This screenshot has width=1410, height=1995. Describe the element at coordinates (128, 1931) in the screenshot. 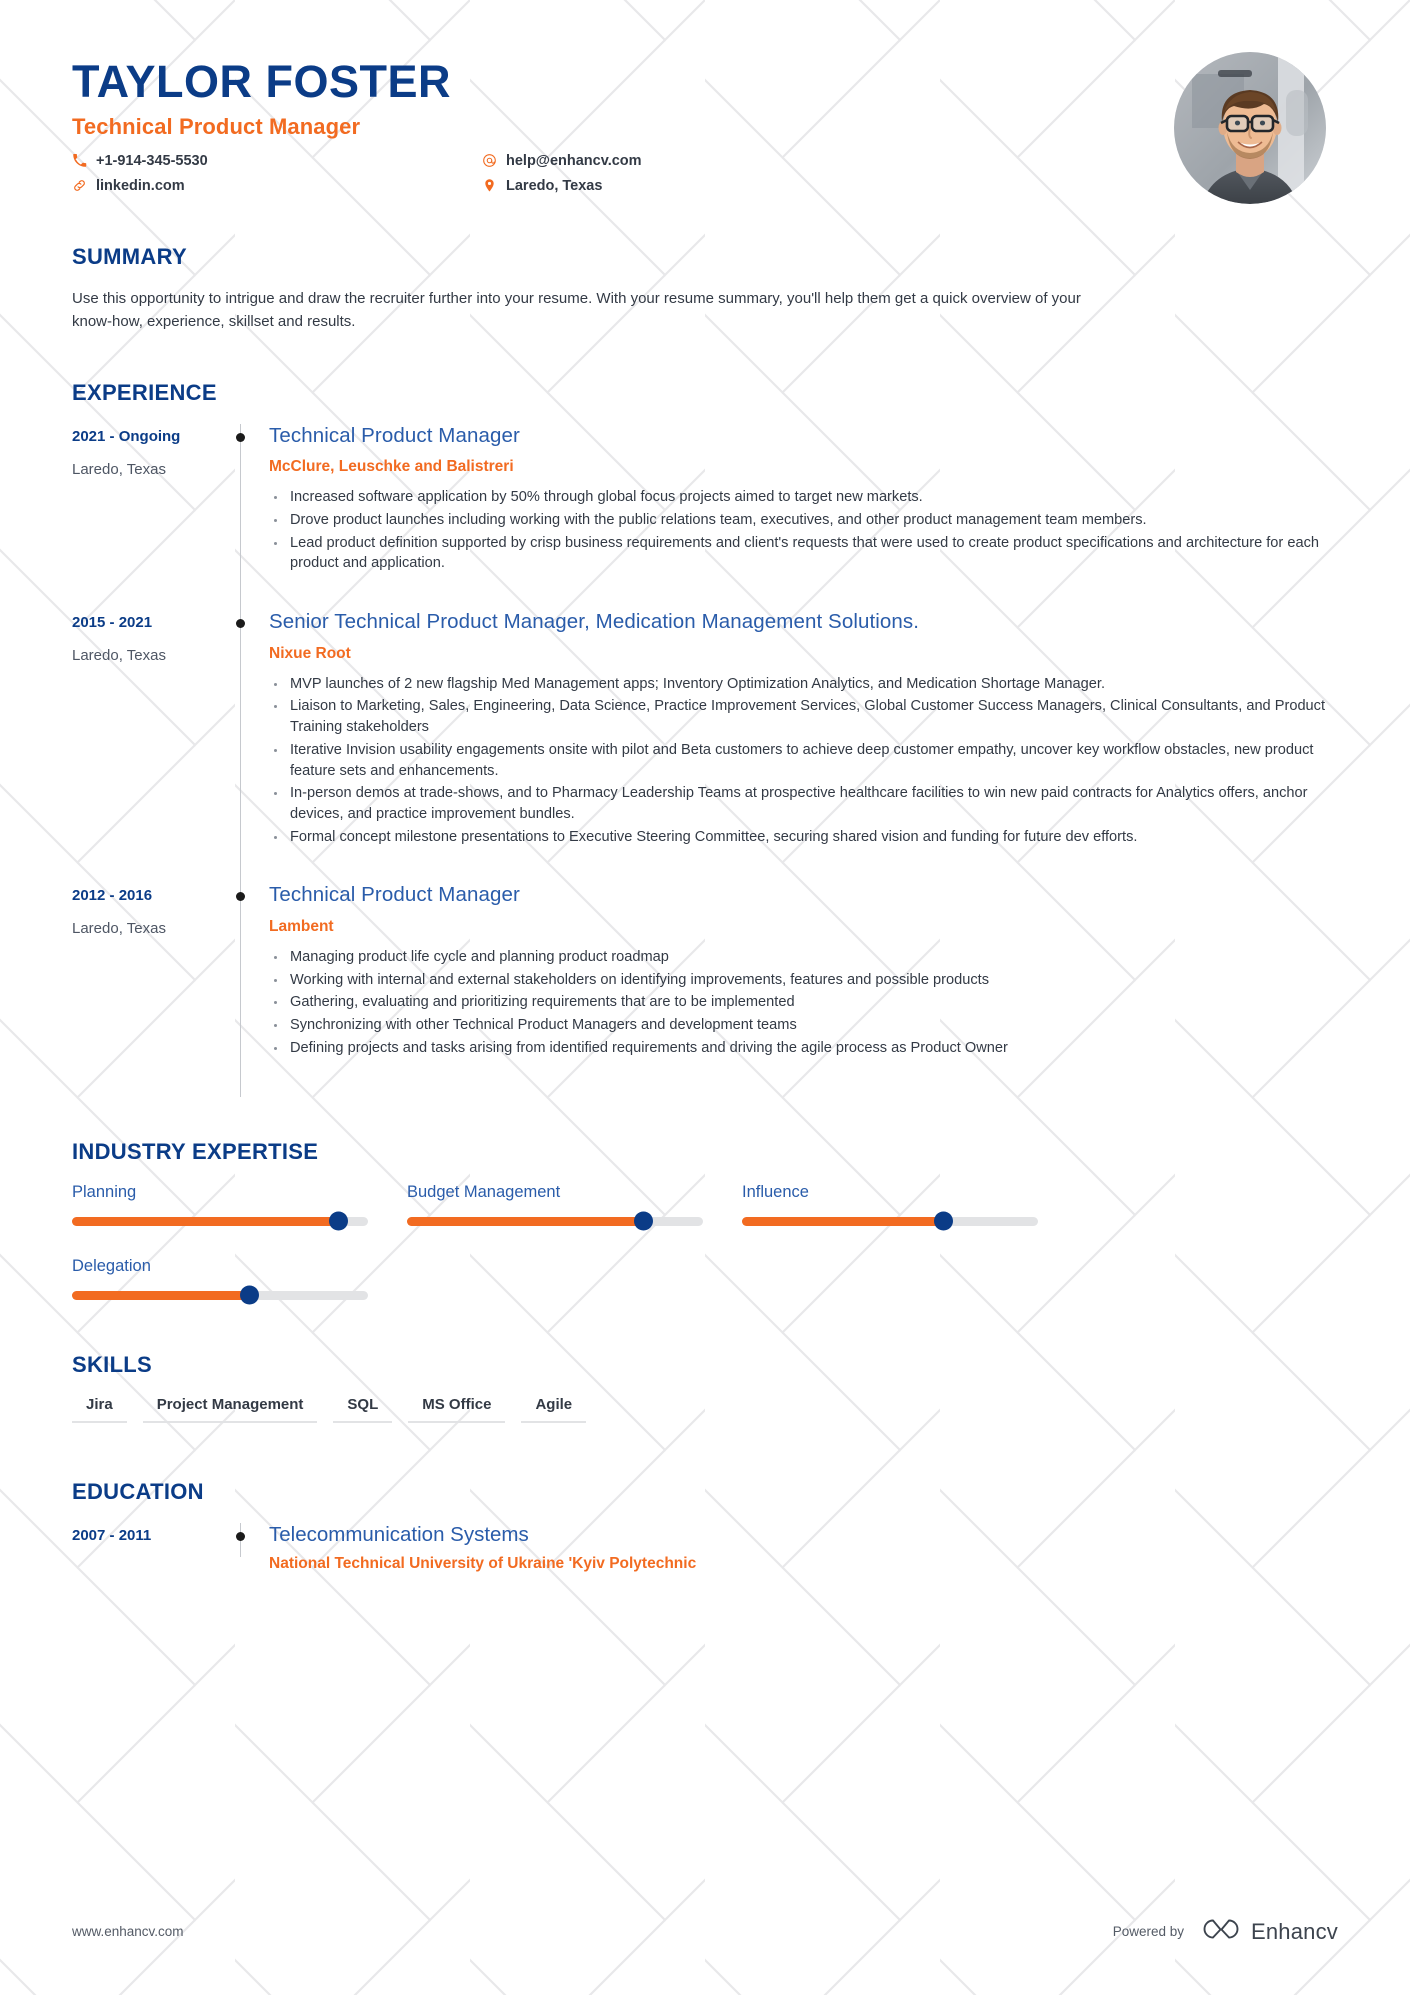

I see `footer-url: www.enhancv.com` at that location.